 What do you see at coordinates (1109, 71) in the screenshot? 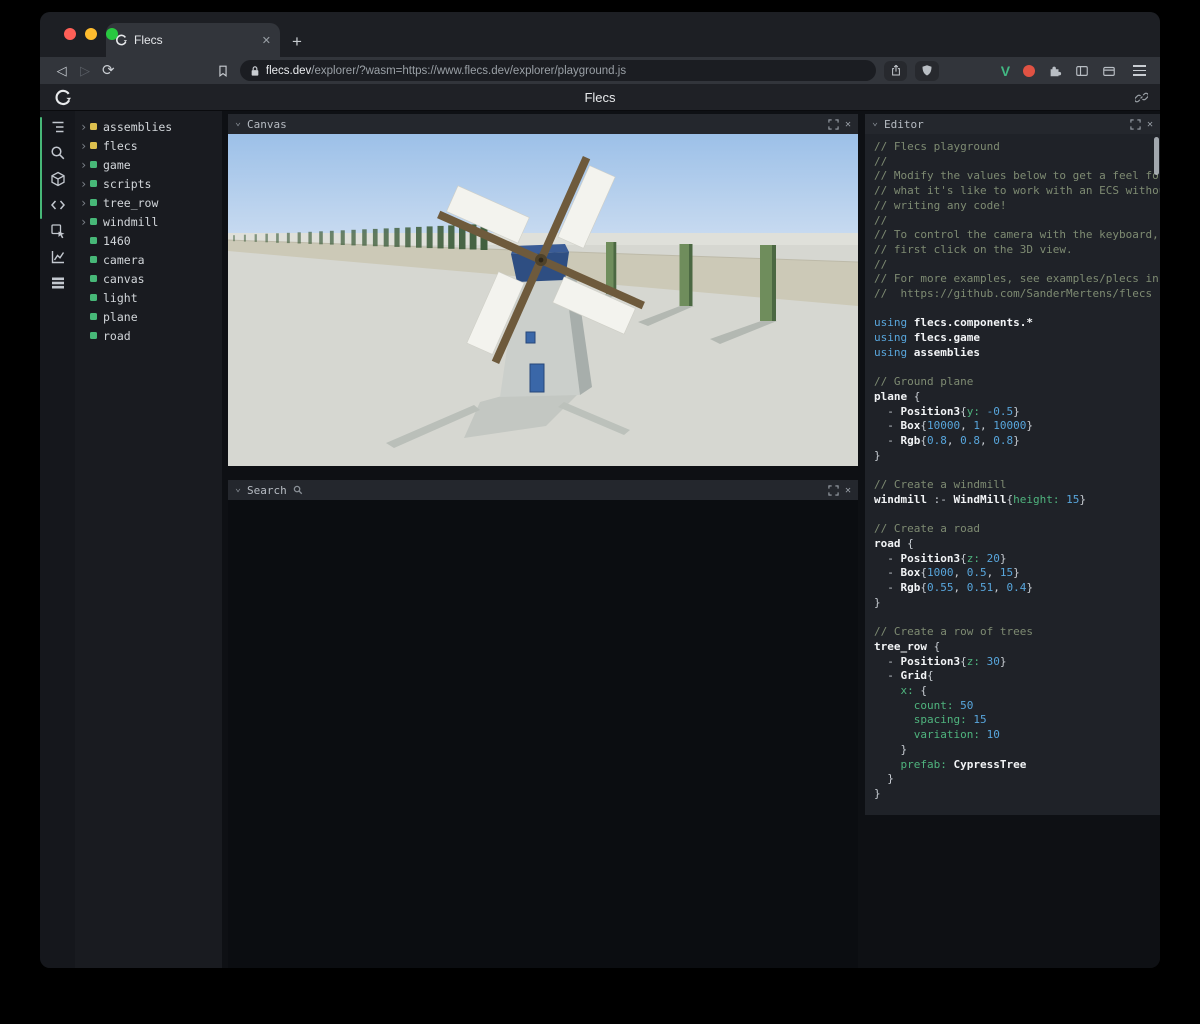
I see `wallet-icon` at bounding box center [1109, 71].